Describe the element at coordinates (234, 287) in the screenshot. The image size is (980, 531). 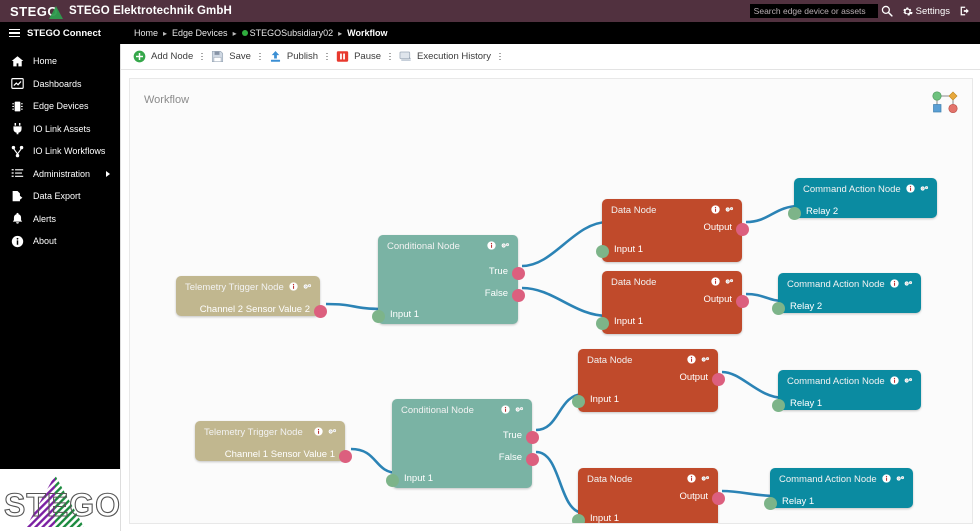
I see `node-title: Telemetry Trigger Node` at that location.